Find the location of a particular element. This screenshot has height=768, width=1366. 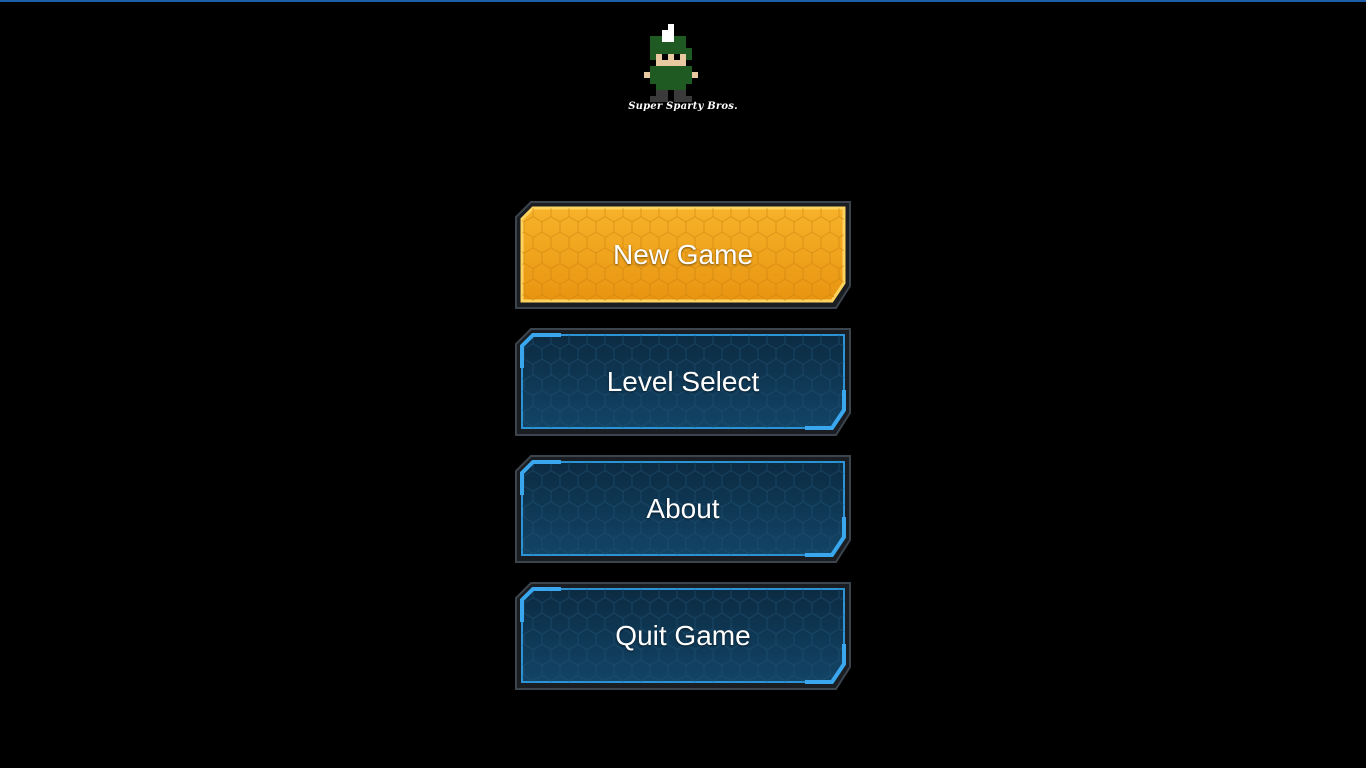

about-button-frame is located at coordinates (683, 509).